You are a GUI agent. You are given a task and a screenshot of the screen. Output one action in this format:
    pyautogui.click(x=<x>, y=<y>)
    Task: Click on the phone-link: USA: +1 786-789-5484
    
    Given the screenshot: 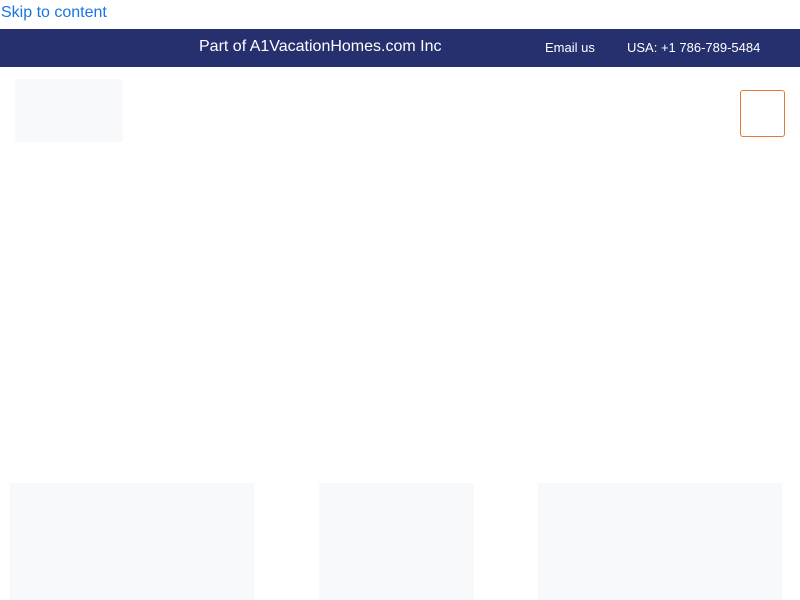 What is the action you would take?
    pyautogui.click(x=693, y=47)
    